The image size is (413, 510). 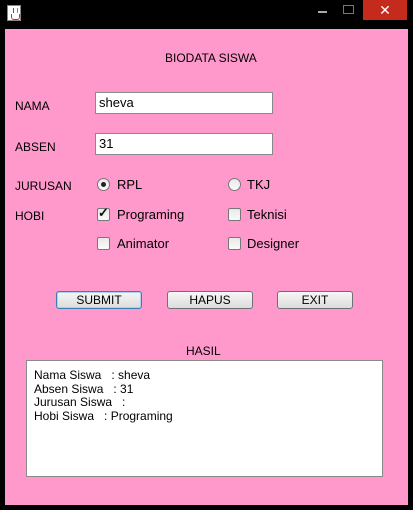 What do you see at coordinates (150, 214) in the screenshot?
I see `checkbox-programing-label: Programing` at bounding box center [150, 214].